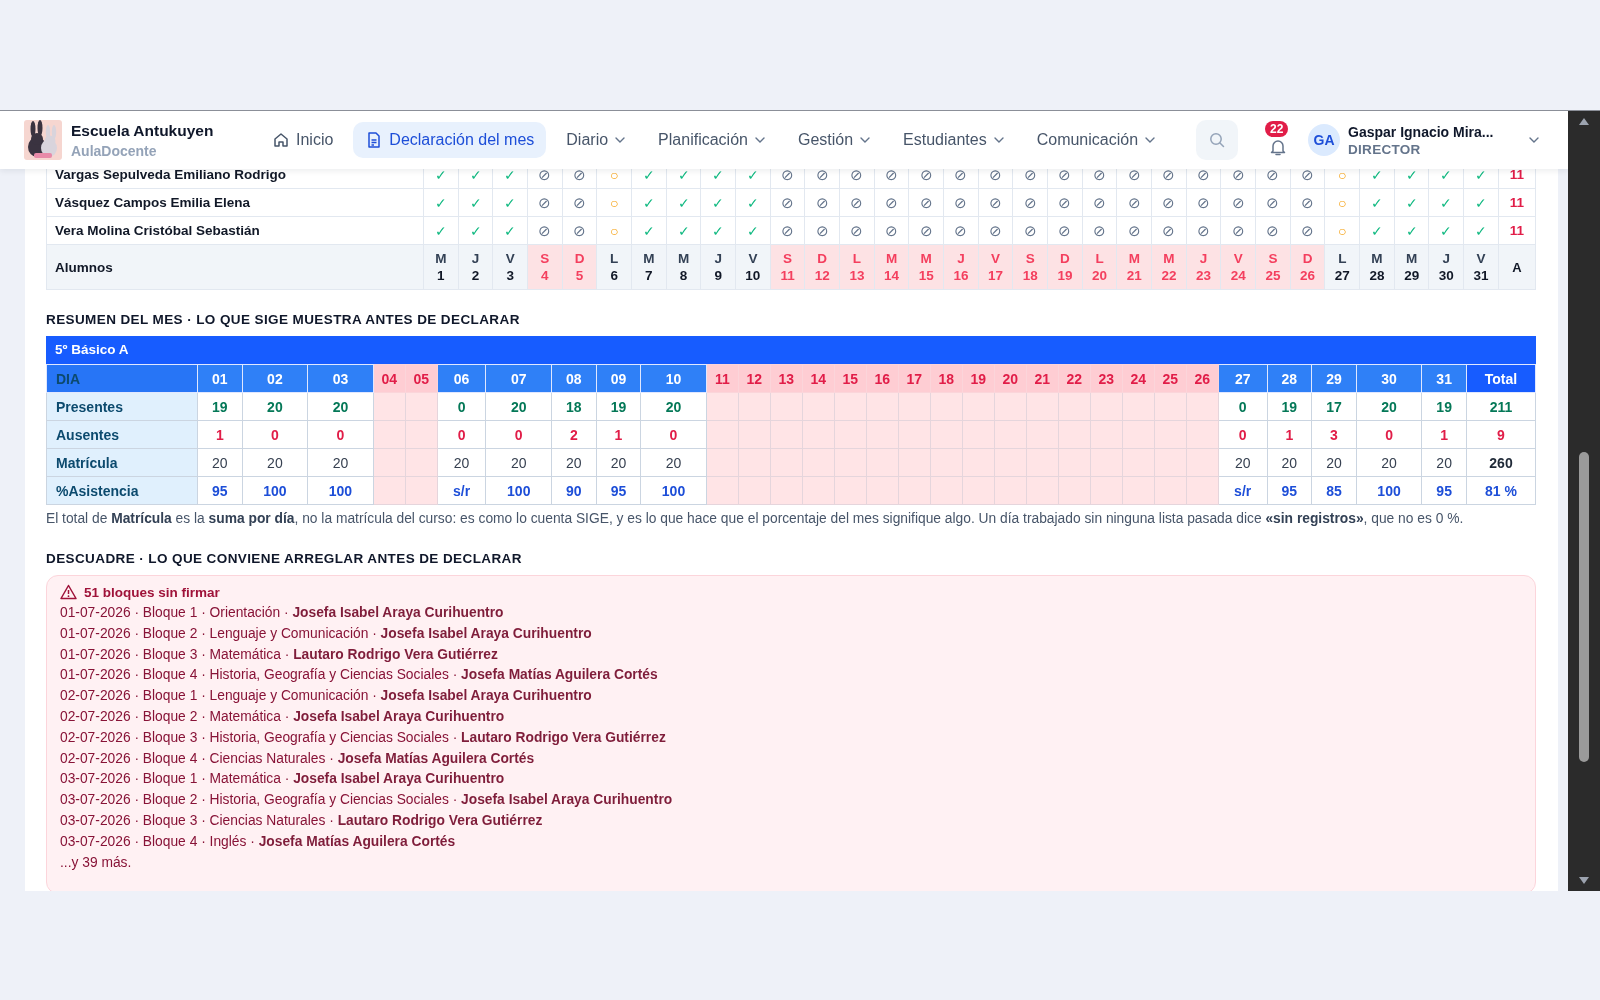  I want to click on day-header: L 6, so click(614, 267).